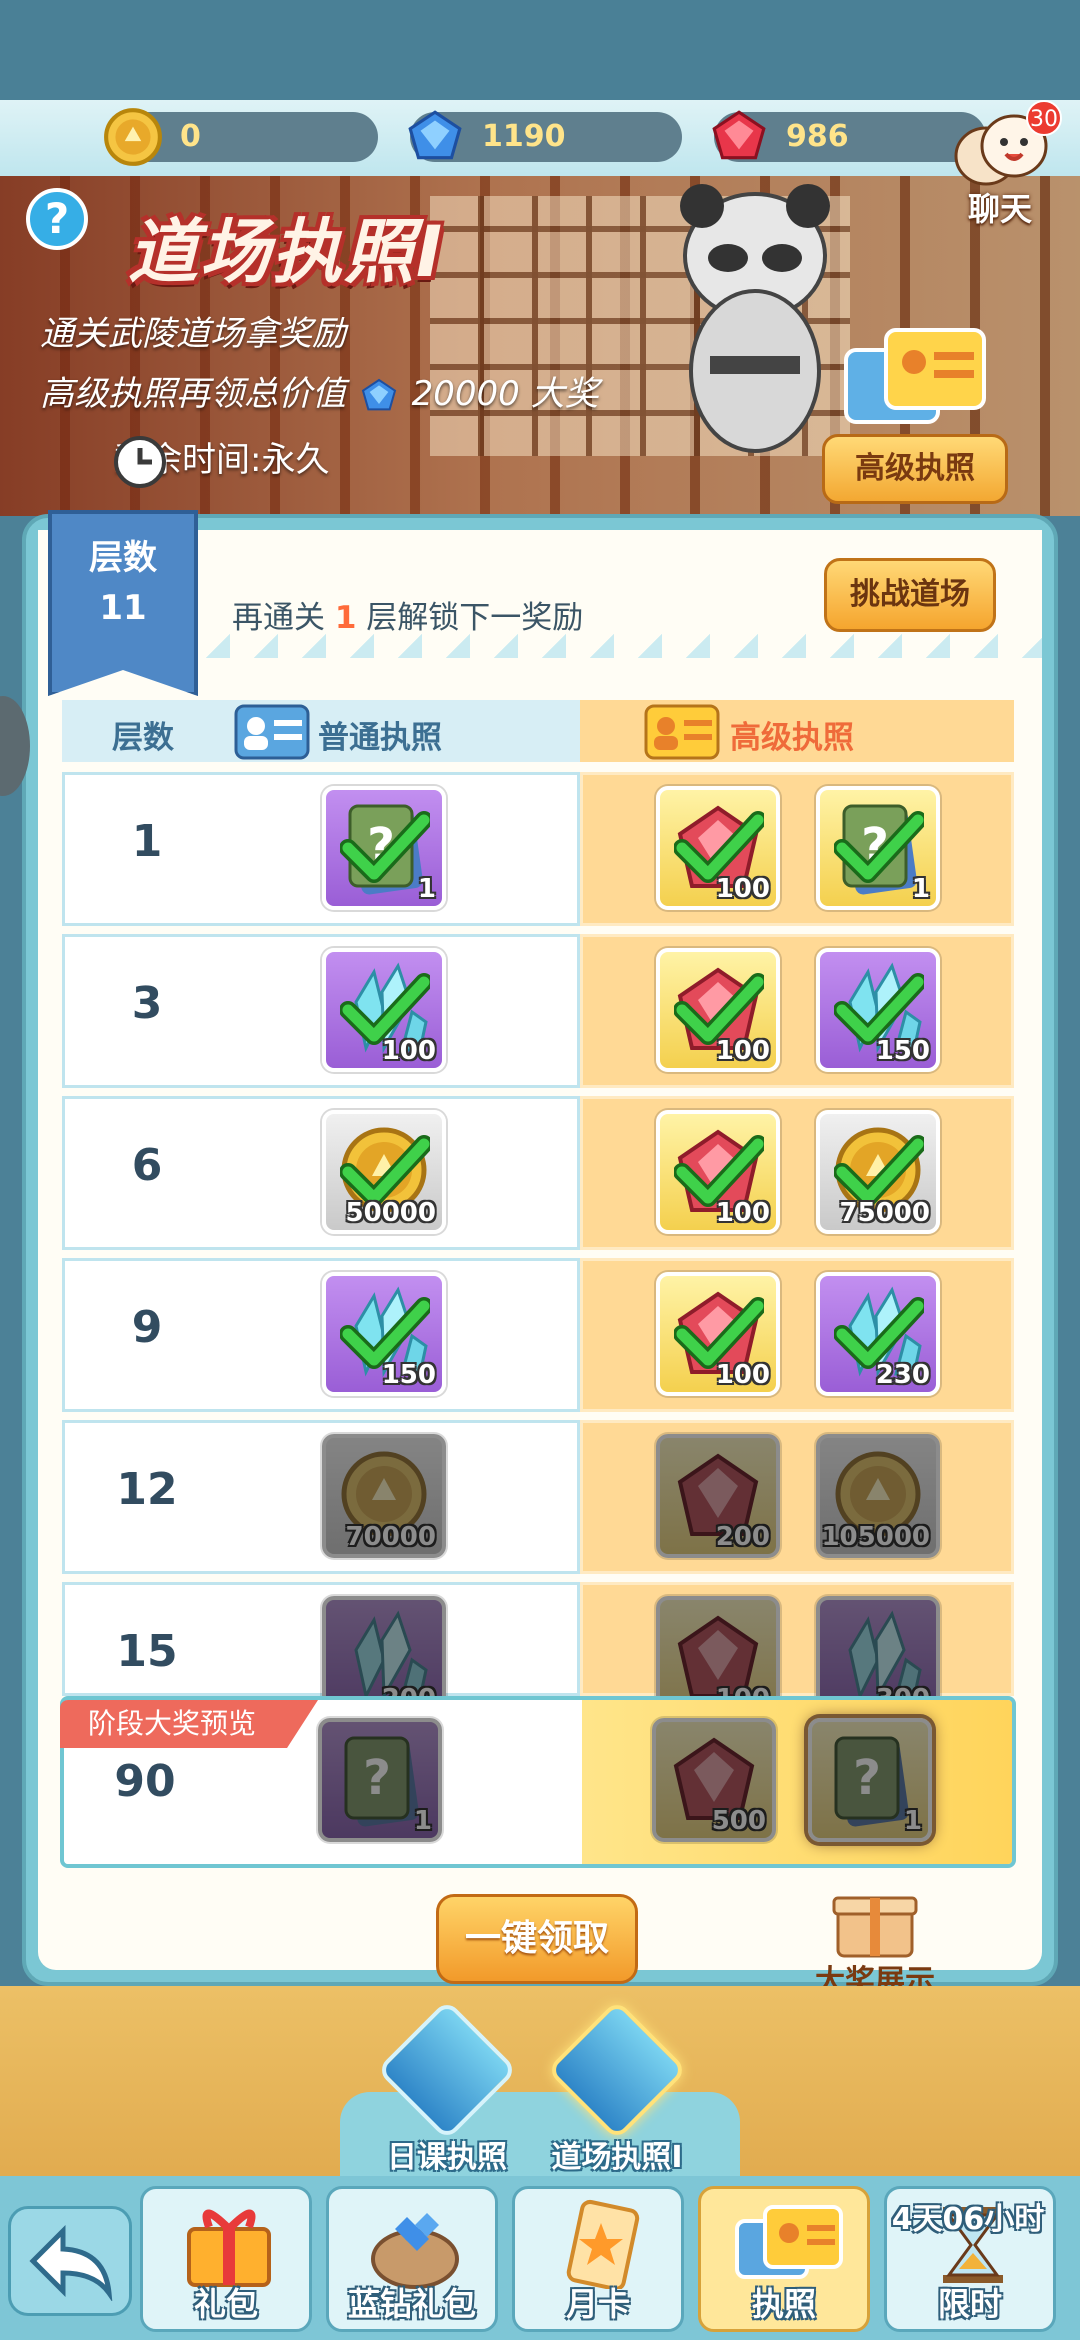 The height and width of the screenshot is (2340, 1080). I want to click on back-arrow-icon, so click(71, 2262).